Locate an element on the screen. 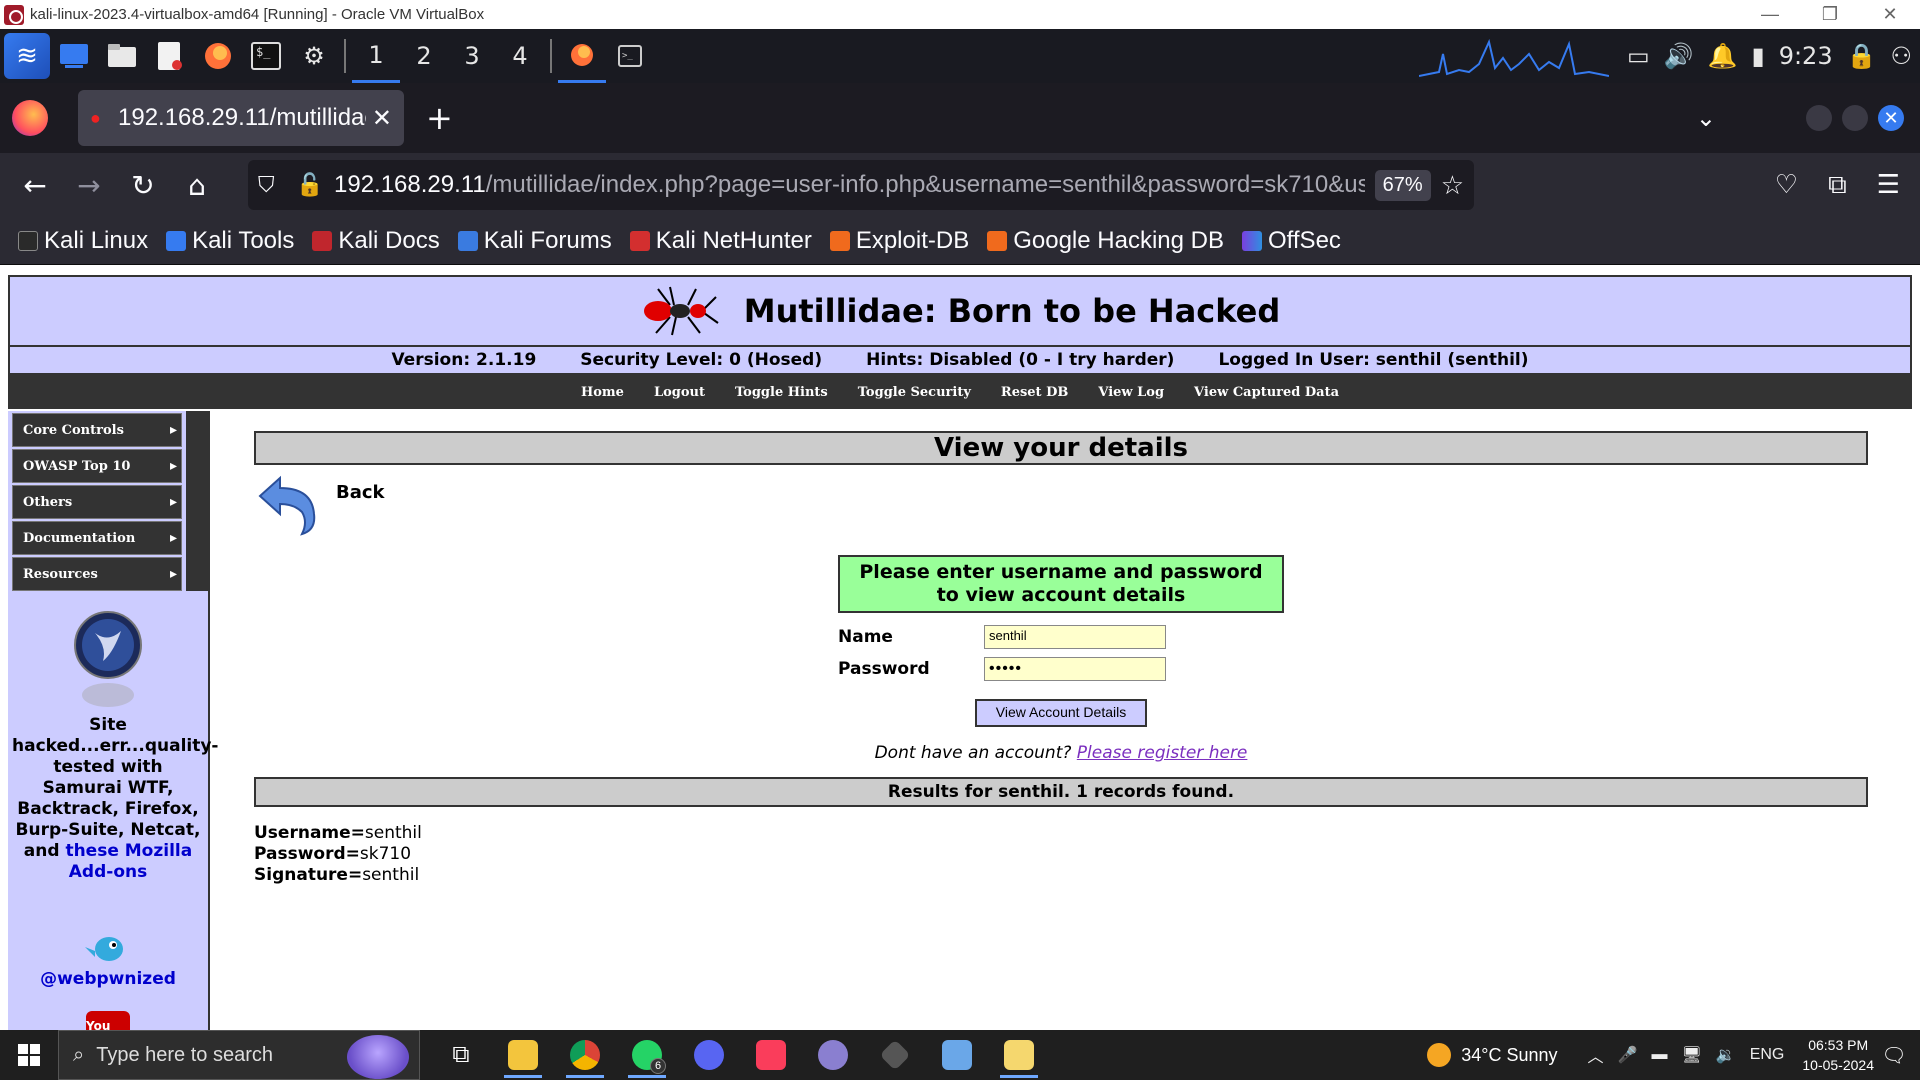 The height and width of the screenshot is (1080, 1920). back-row: Back is located at coordinates (1061, 505).